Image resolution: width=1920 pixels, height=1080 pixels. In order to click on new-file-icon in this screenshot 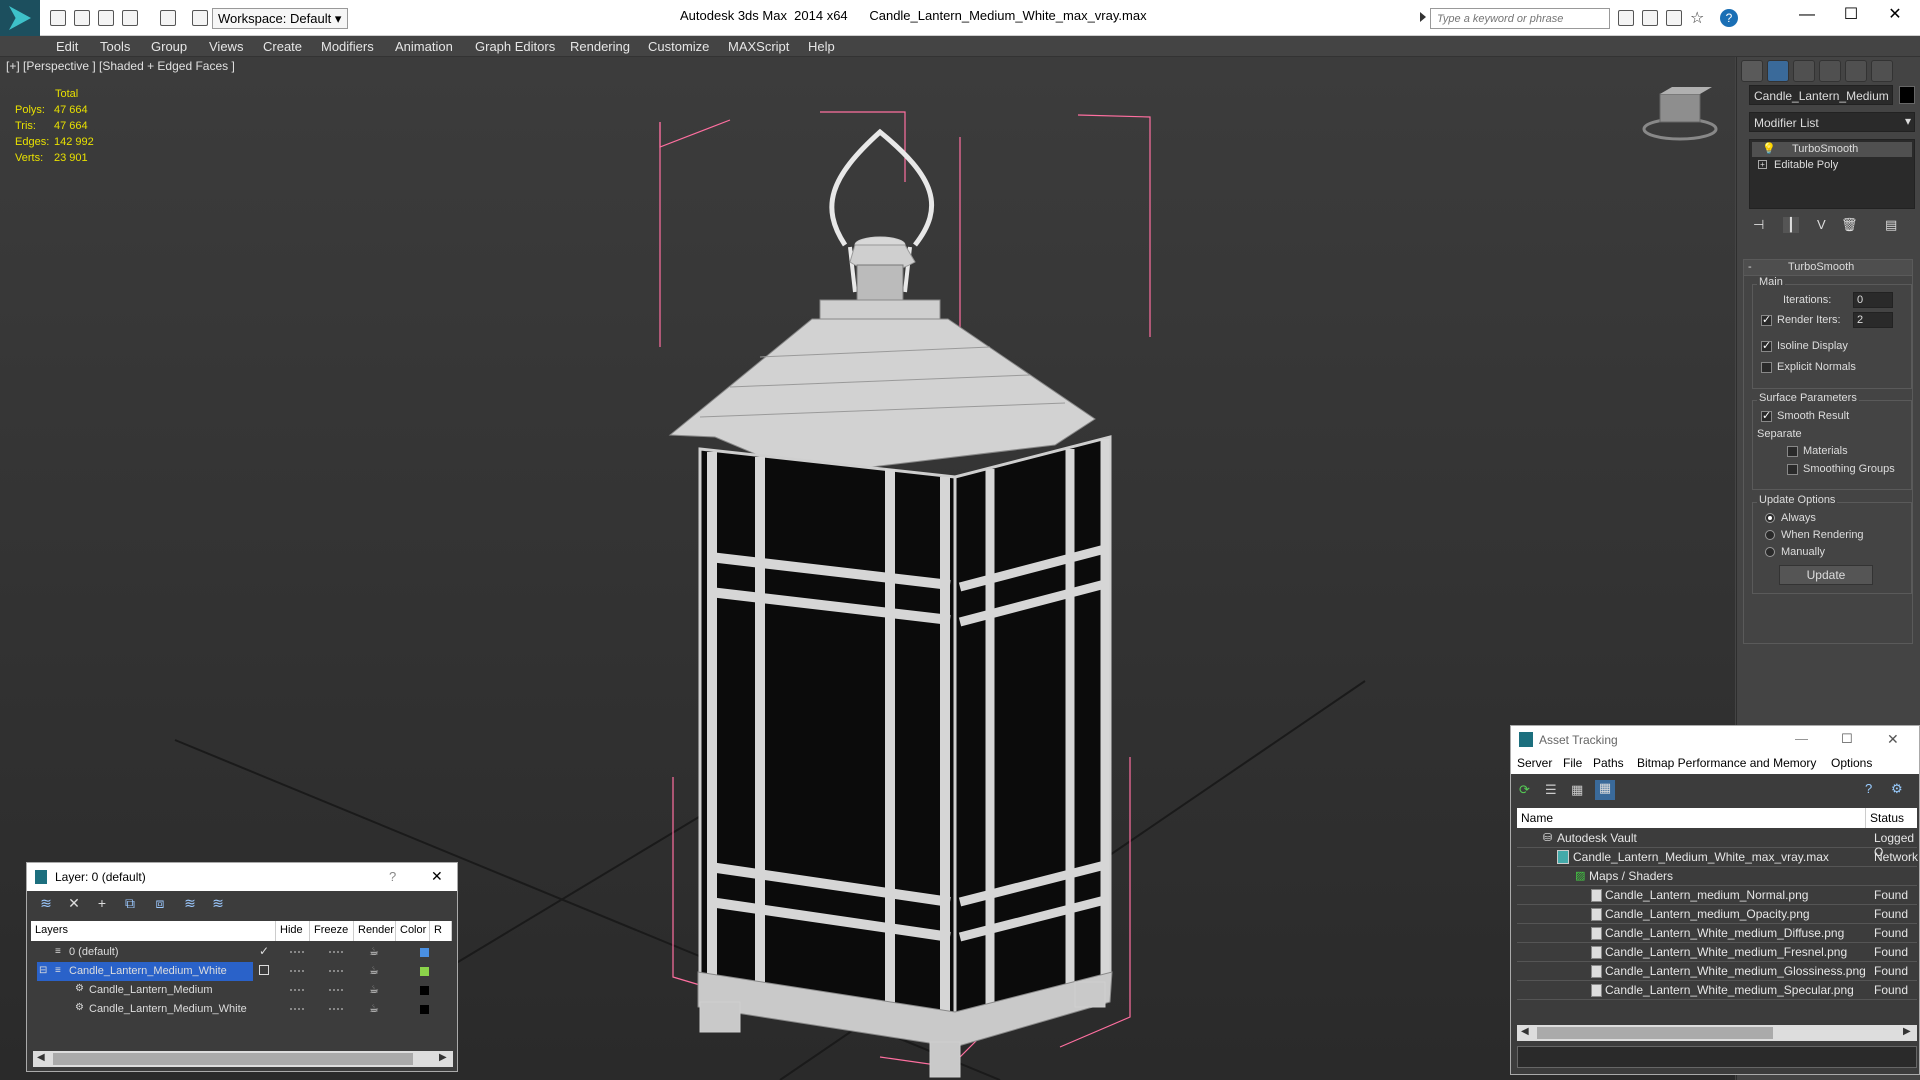, I will do `click(58, 18)`.